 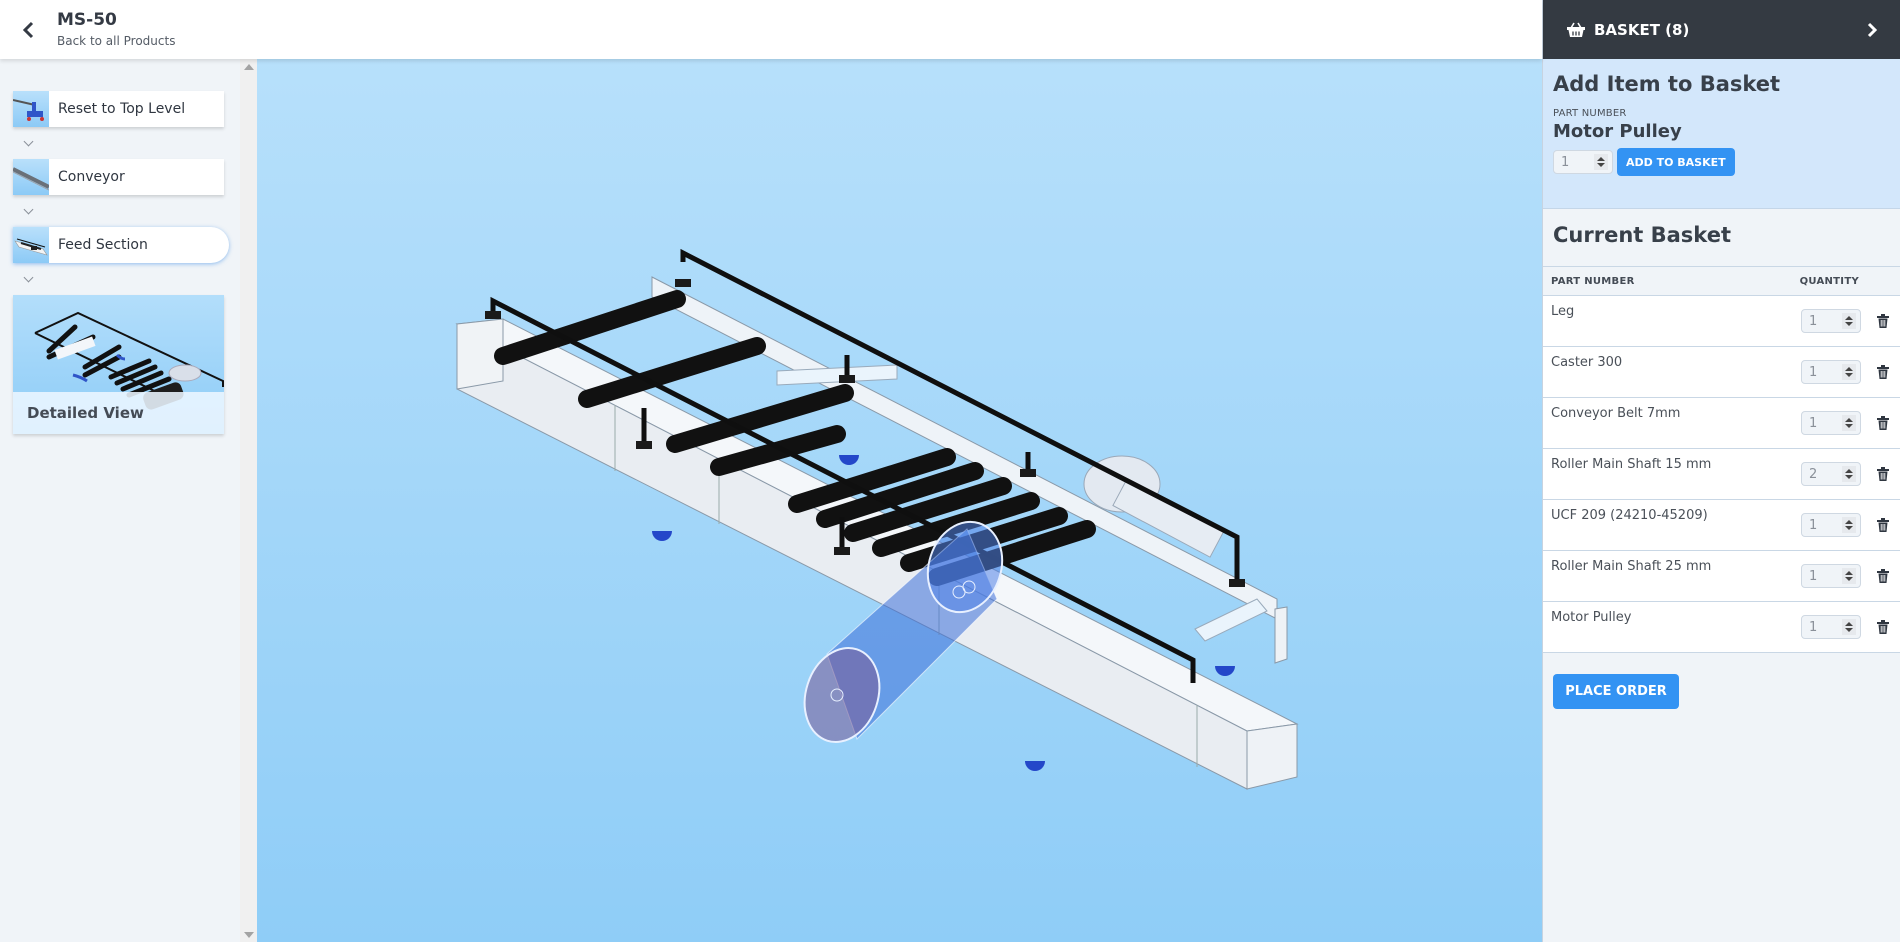 I want to click on basket-title: BASKET (8), so click(x=1642, y=29).